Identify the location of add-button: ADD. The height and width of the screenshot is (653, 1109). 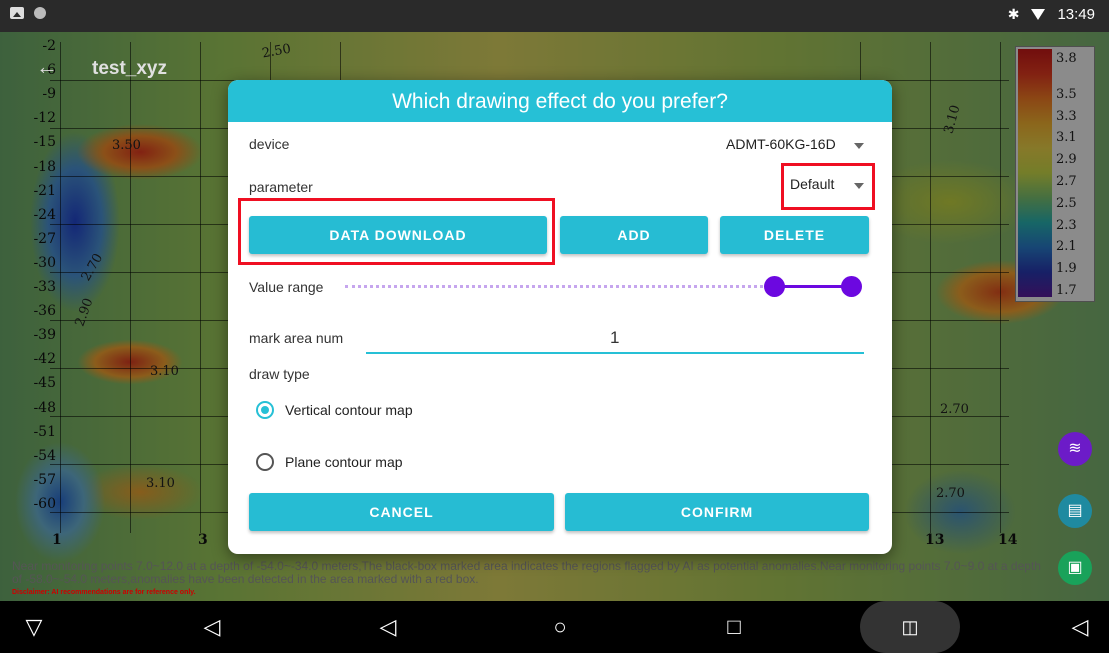
(634, 235).